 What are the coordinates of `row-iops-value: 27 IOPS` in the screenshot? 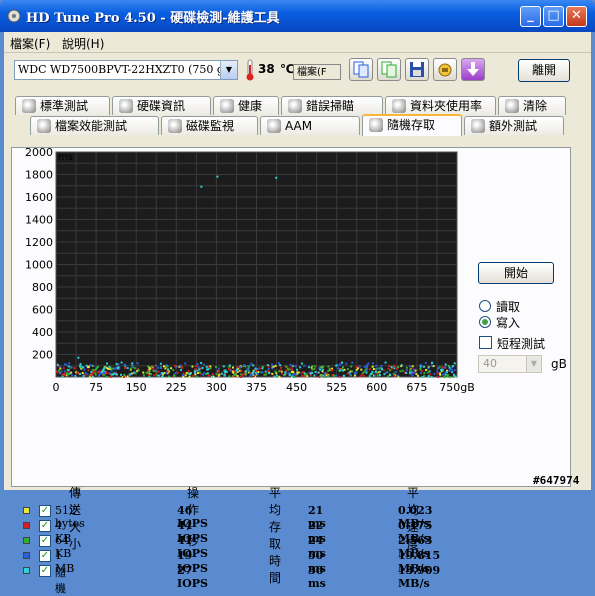 It's located at (192, 577).